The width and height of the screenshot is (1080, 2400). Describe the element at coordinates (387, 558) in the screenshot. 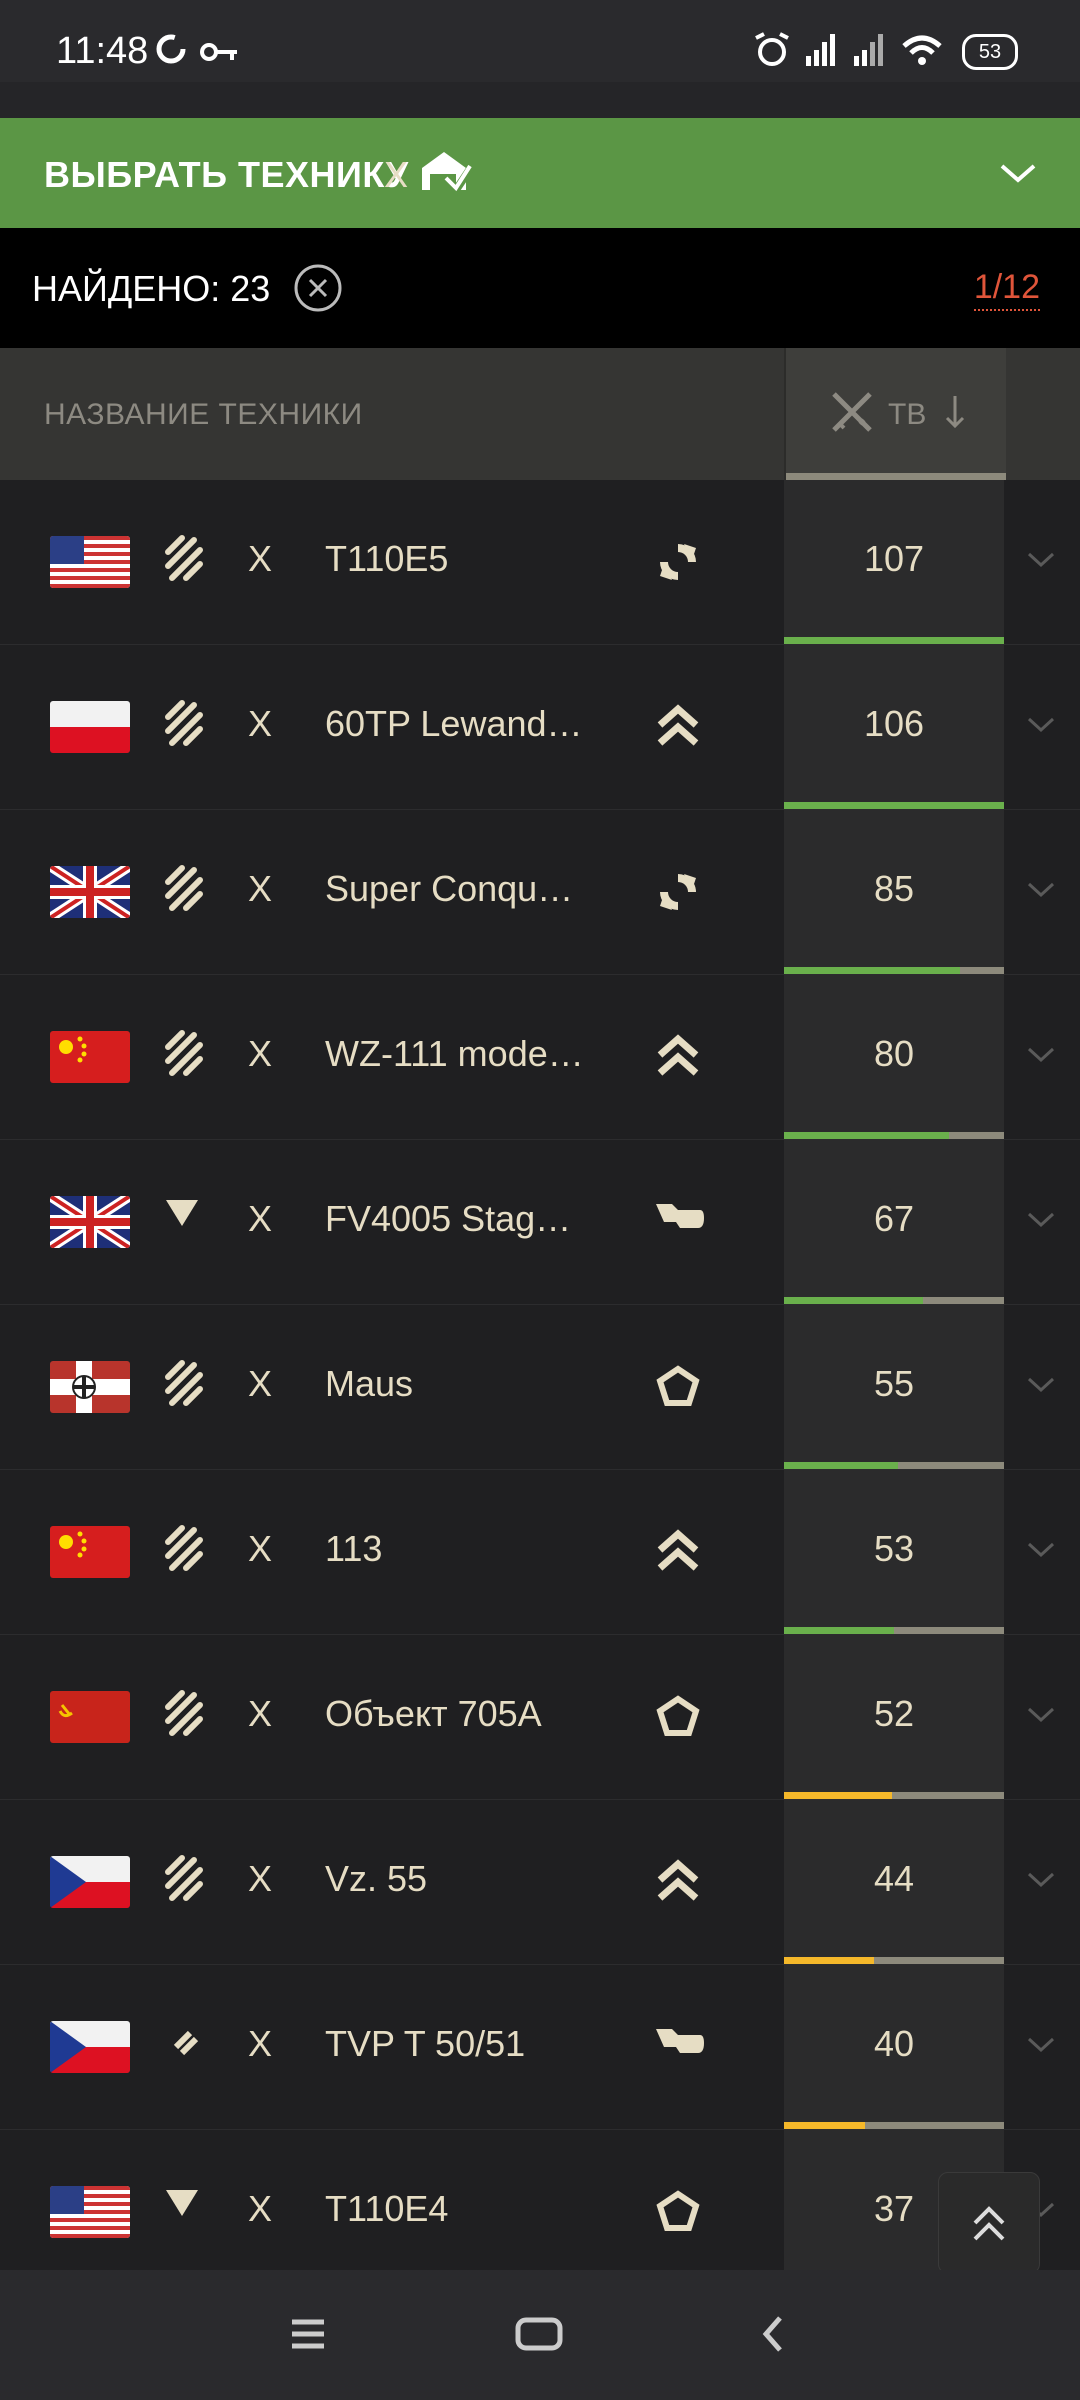

I see `vehicle-name: T110E5` at that location.